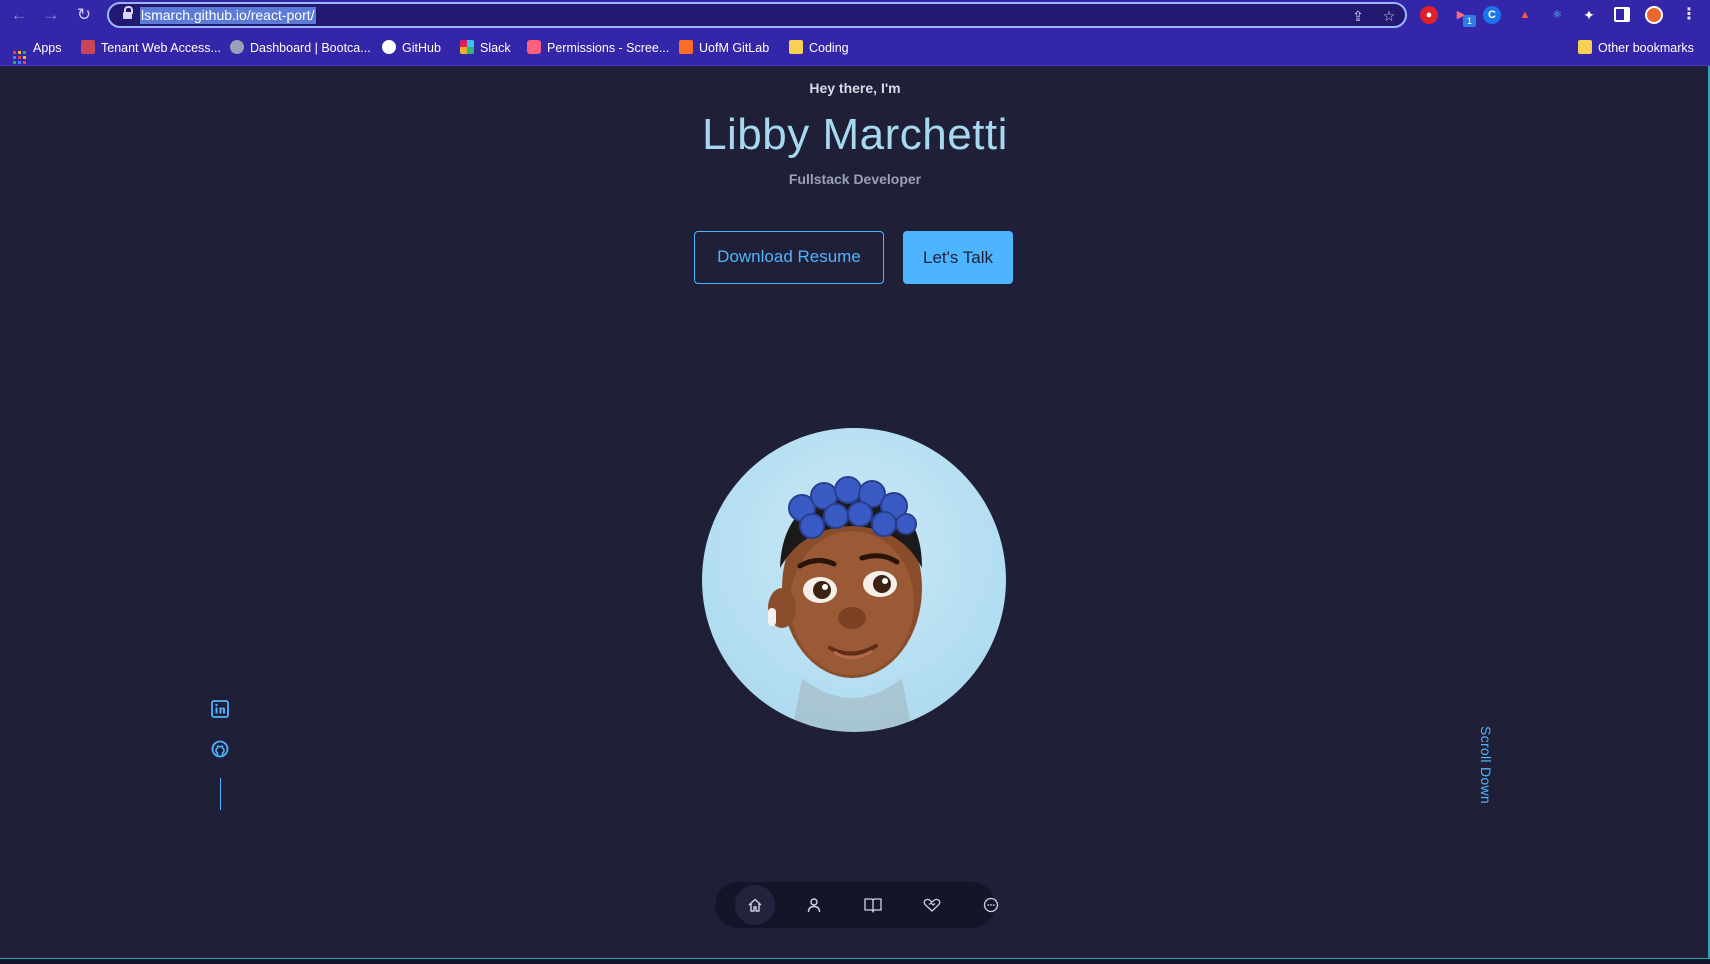 Image resolution: width=1710 pixels, height=964 pixels. What do you see at coordinates (686, 47) in the screenshot?
I see `gitlab-icon` at bounding box center [686, 47].